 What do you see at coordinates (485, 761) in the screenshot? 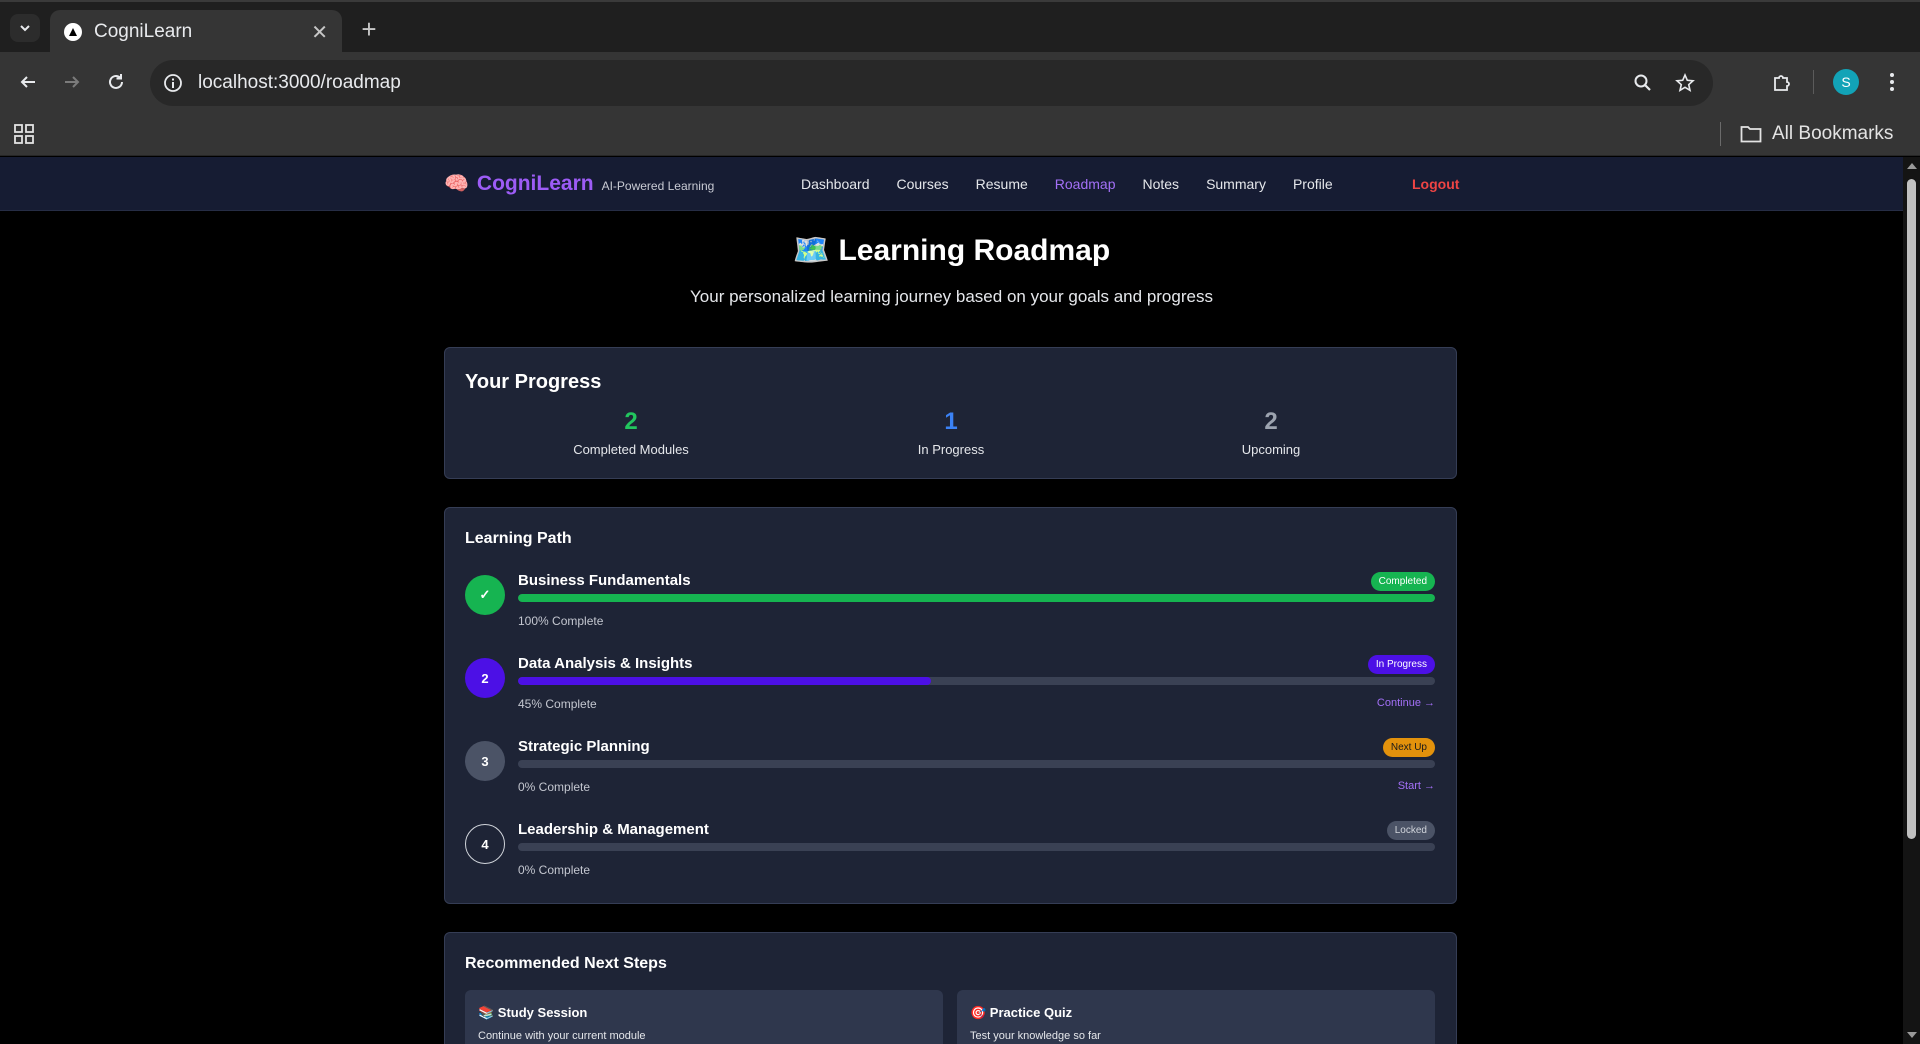
I see `step-number: 3` at bounding box center [485, 761].